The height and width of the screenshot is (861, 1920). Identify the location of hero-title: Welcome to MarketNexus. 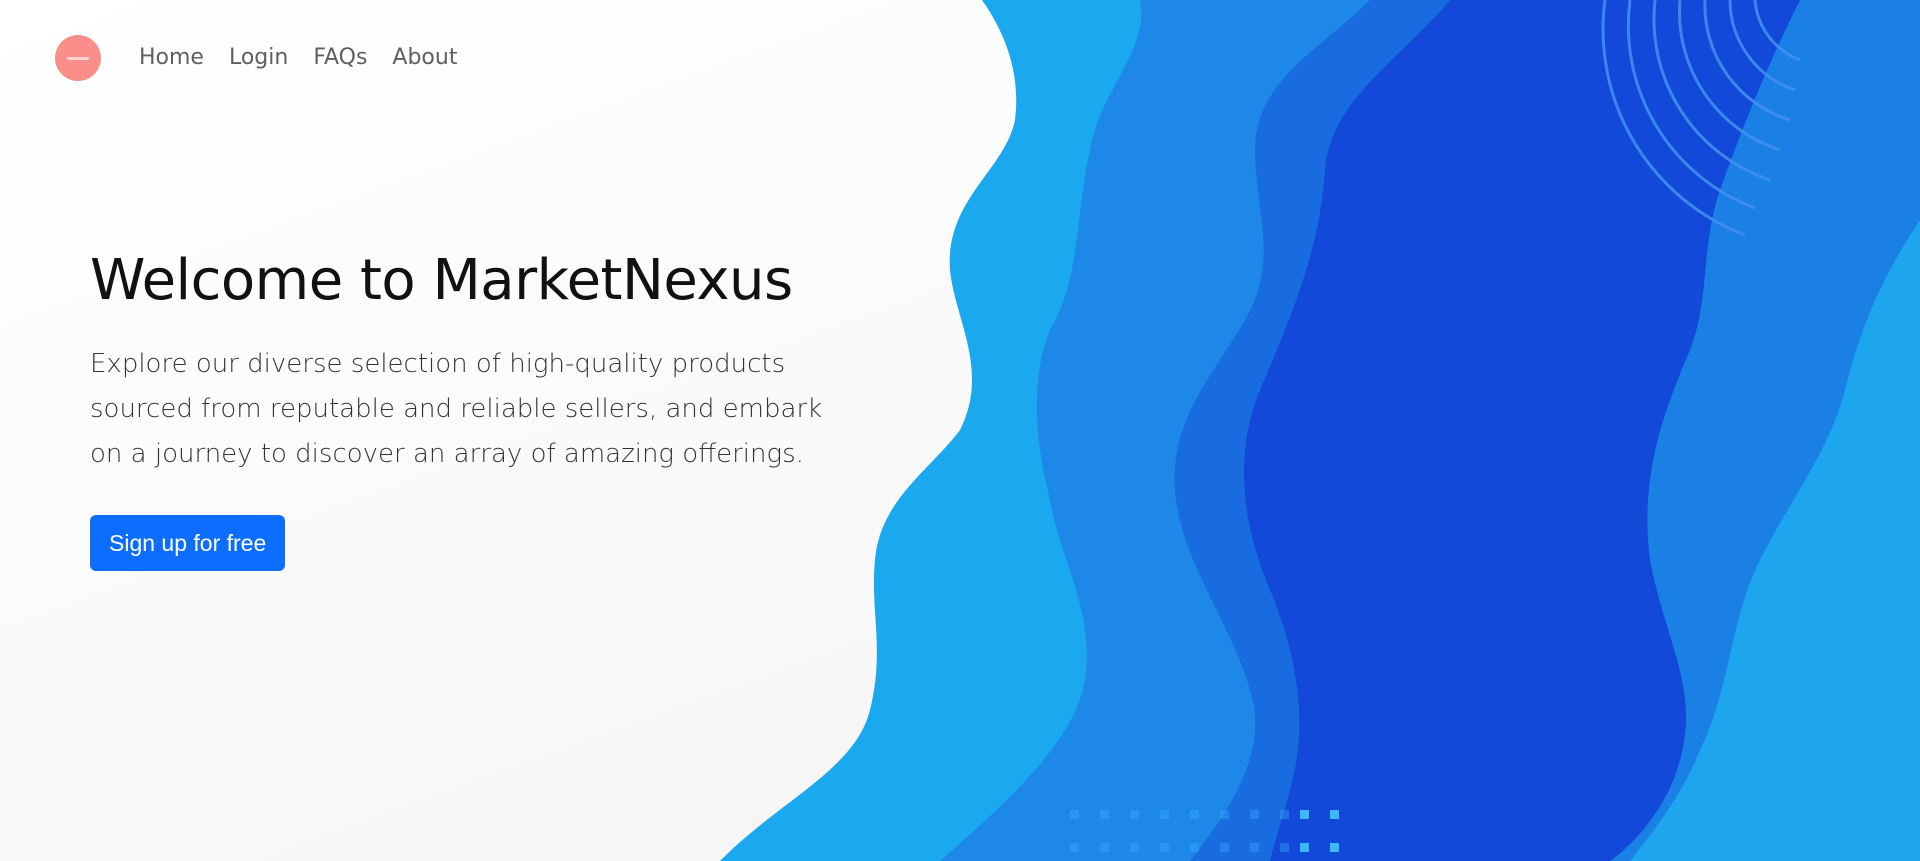
(441, 280).